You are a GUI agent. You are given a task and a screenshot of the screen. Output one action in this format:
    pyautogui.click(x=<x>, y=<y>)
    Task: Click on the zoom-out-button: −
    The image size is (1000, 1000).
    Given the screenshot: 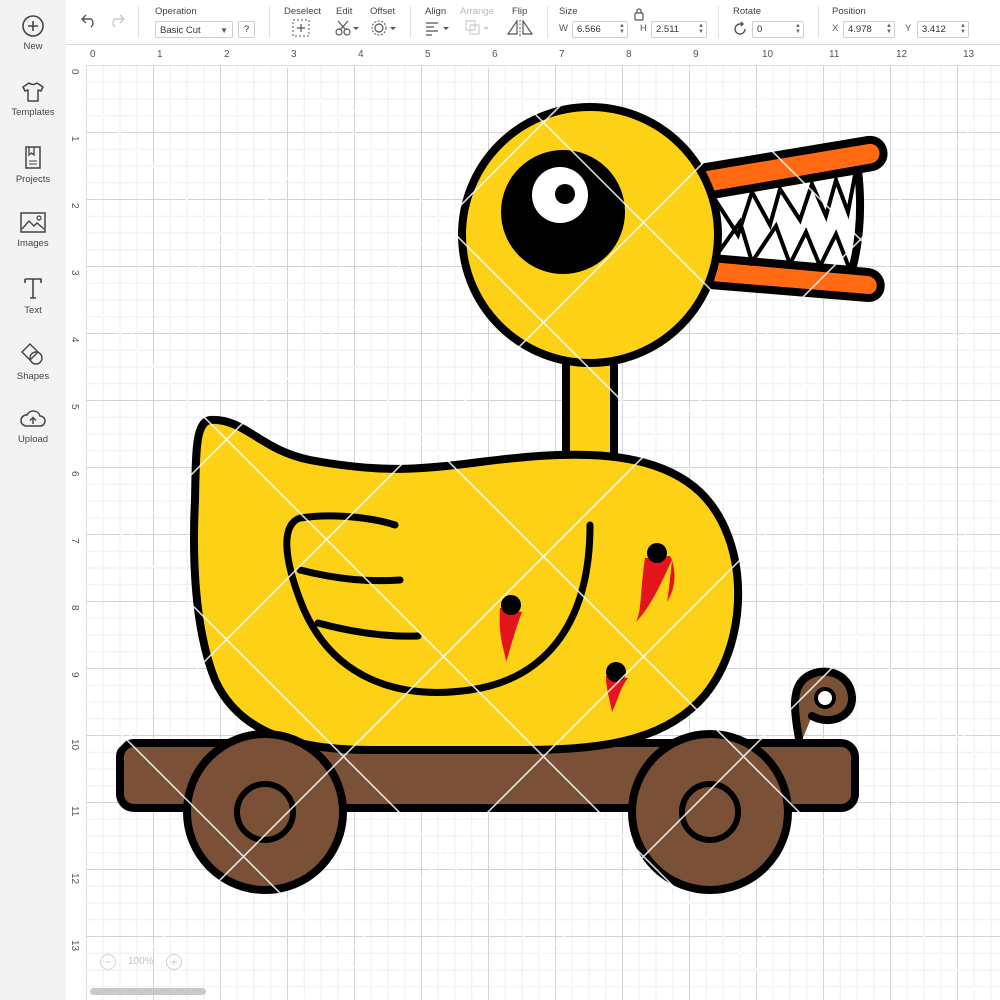 What is the action you would take?
    pyautogui.click(x=108, y=962)
    